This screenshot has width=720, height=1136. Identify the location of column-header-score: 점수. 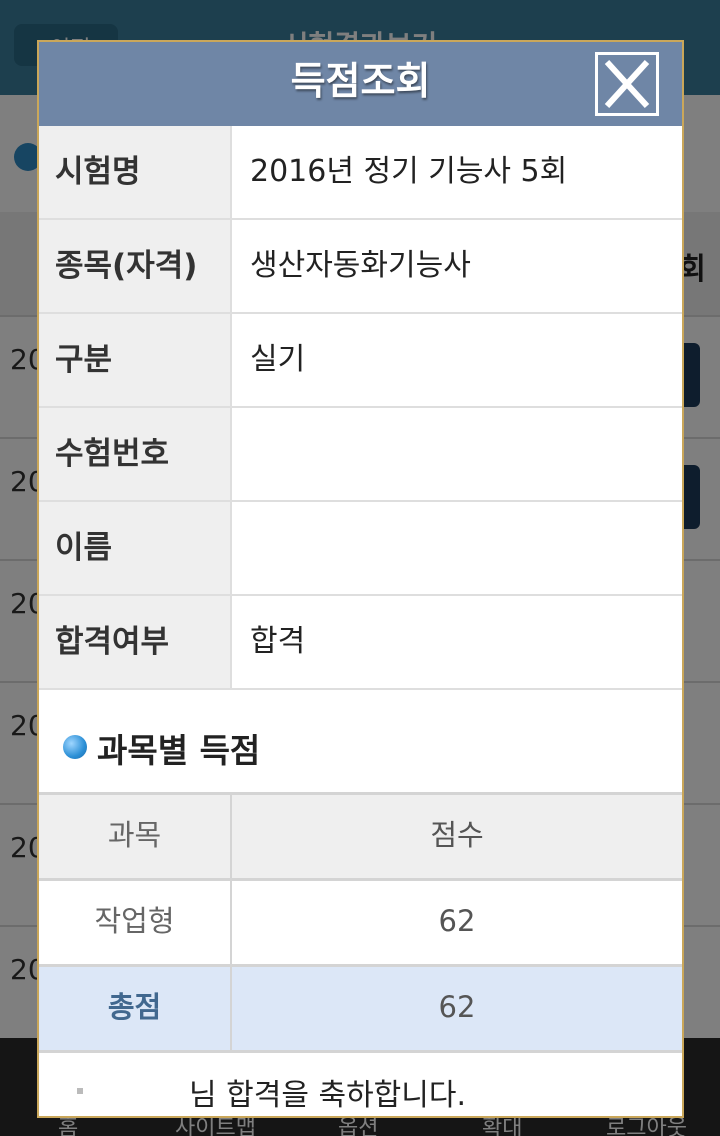
(457, 835).